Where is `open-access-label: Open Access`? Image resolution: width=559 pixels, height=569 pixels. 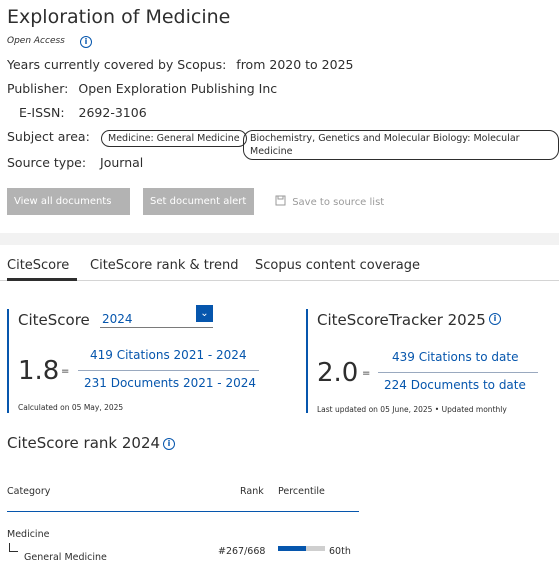
open-access-label: Open Access is located at coordinates (36, 41).